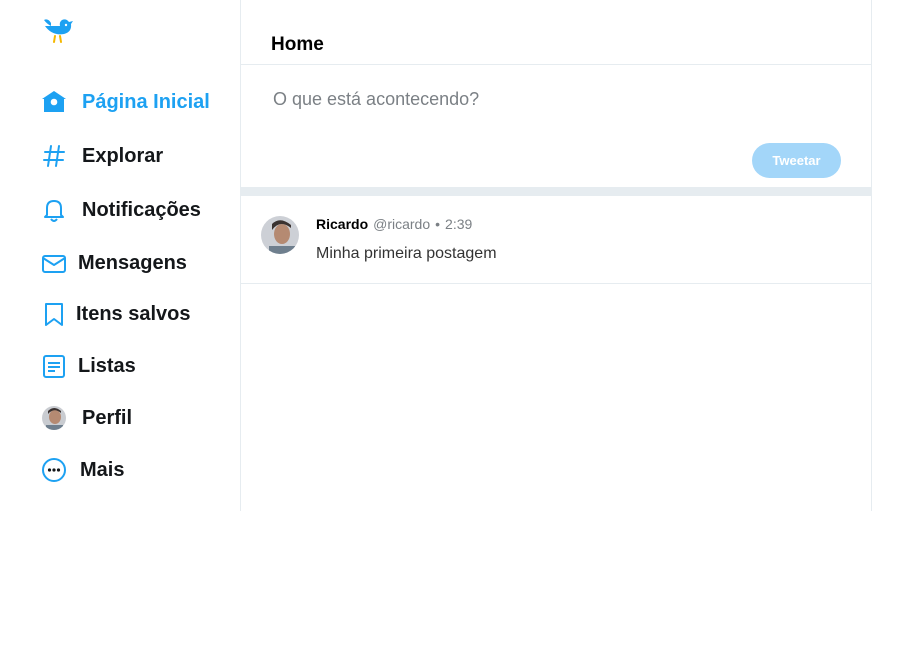 This screenshot has height=659, width=897. I want to click on tweet-timestamp: 2:39, so click(458, 224).